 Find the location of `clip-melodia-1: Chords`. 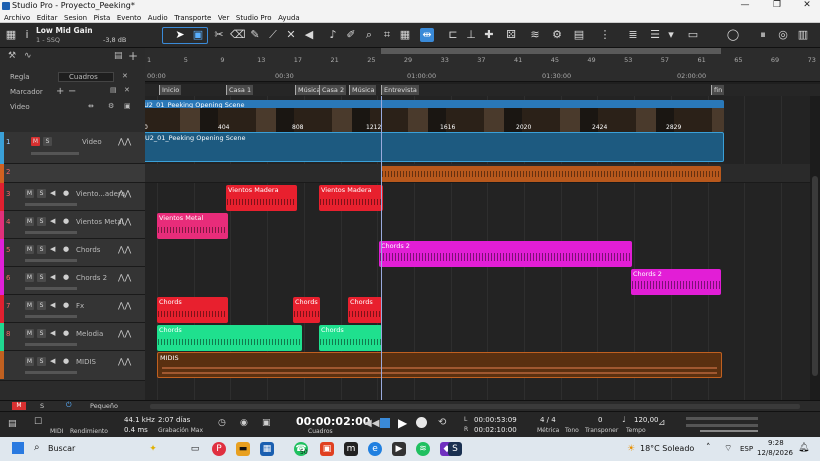

clip-melodia-1: Chords is located at coordinates (229, 338).